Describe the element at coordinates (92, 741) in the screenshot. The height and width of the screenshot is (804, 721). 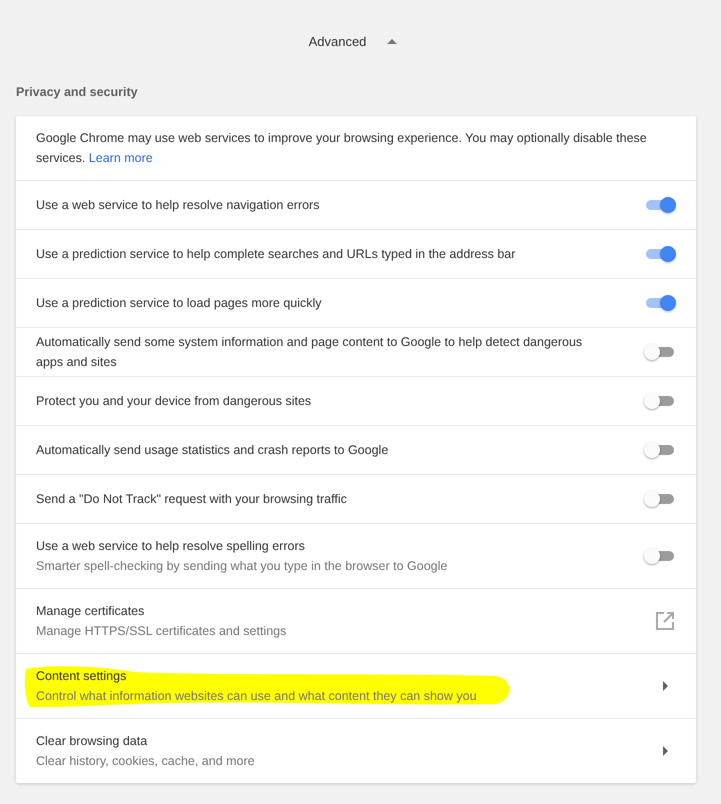
I see `setting-label: Clear browsing data` at that location.